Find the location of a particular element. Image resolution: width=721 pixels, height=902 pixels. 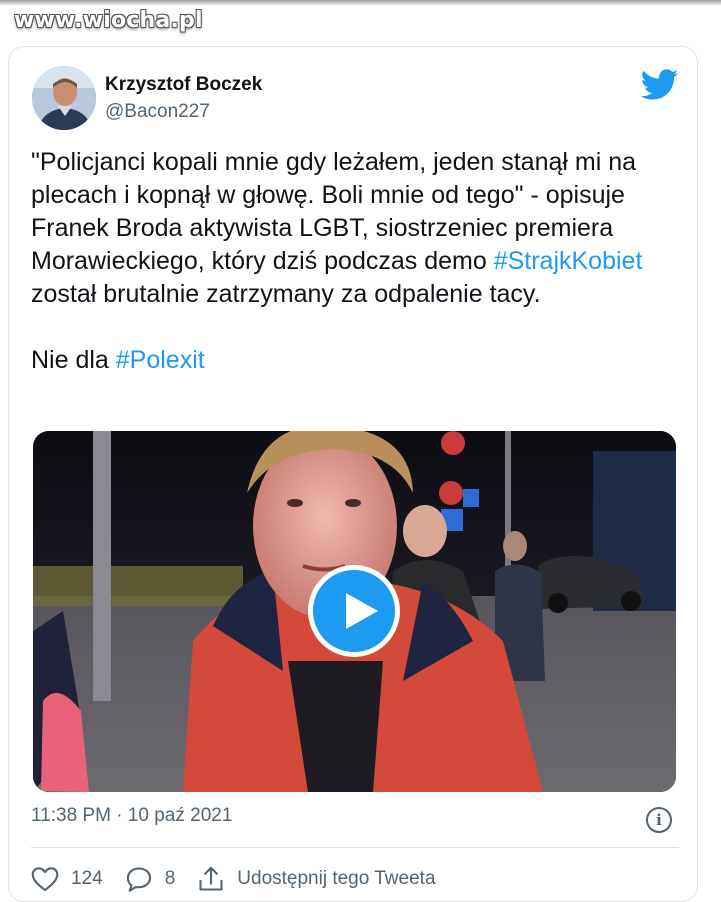

author-name: Krzysztof Boczek is located at coordinates (183, 85).